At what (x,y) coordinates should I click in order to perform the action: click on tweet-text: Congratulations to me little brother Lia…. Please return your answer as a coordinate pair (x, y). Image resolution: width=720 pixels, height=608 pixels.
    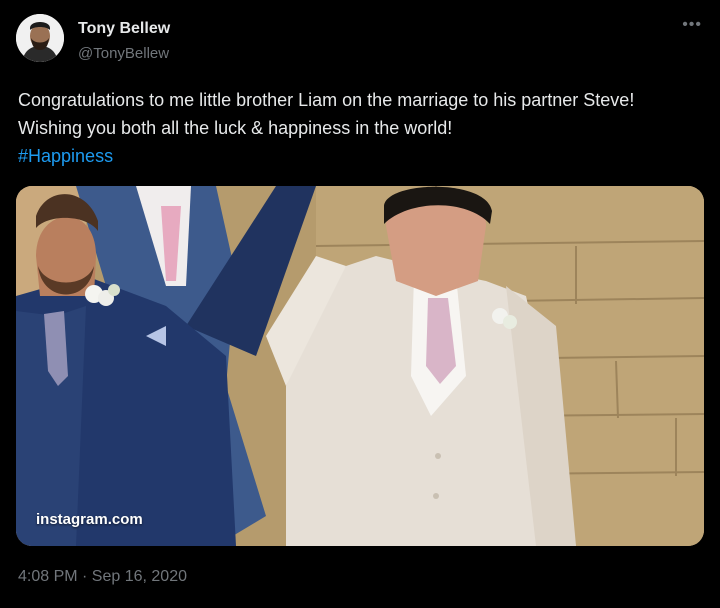
    Looking at the image, I should click on (358, 128).